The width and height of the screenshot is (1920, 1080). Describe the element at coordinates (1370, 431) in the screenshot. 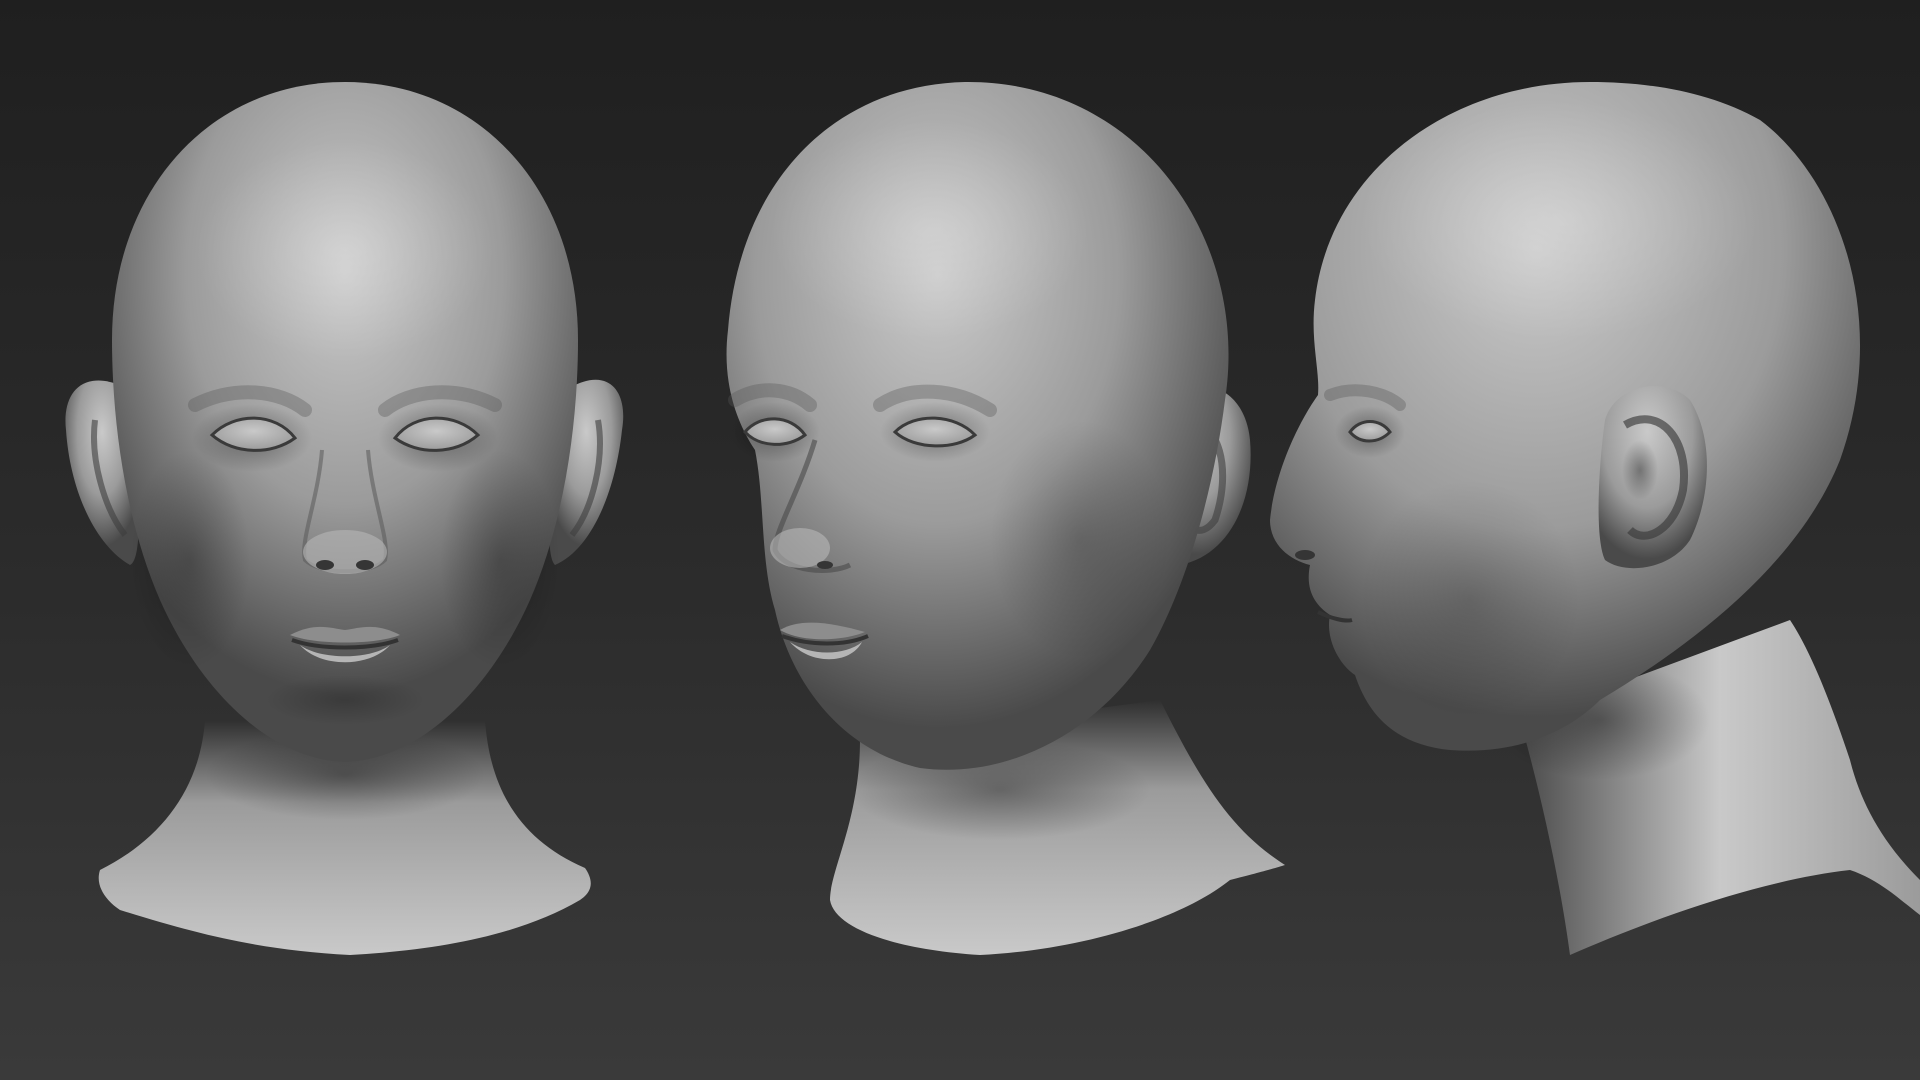

I see `eye-profile` at that location.